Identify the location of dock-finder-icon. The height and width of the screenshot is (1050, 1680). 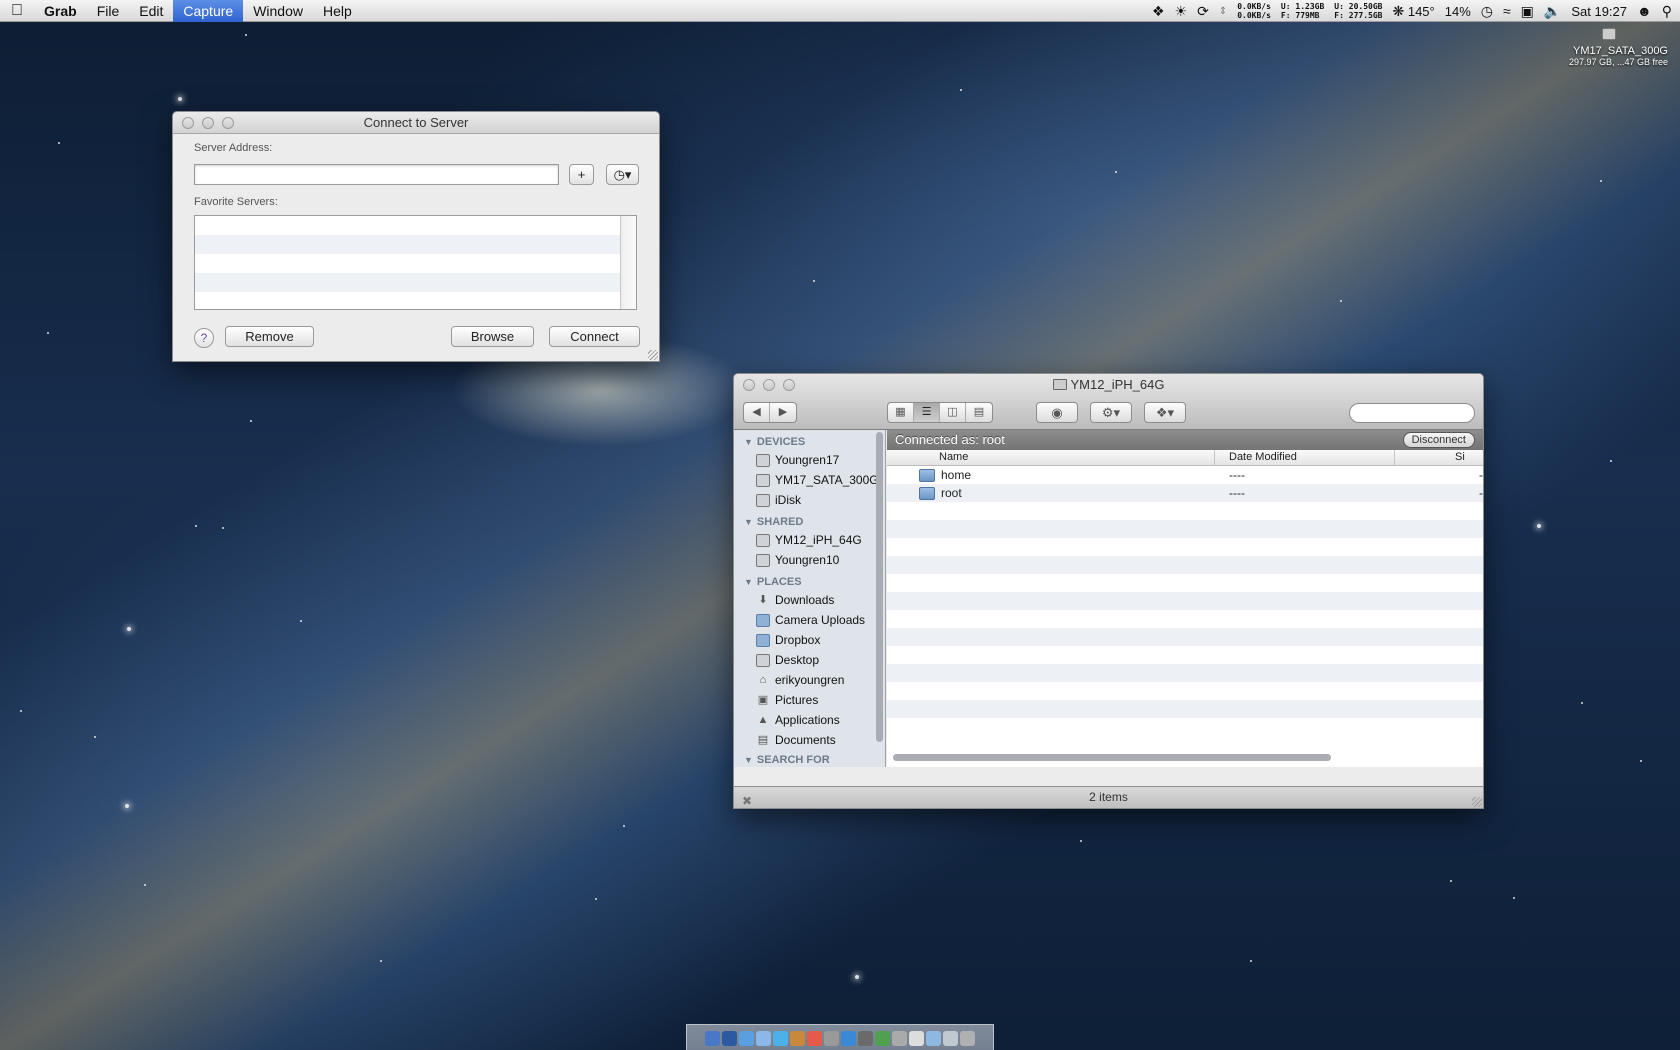
(712, 1038).